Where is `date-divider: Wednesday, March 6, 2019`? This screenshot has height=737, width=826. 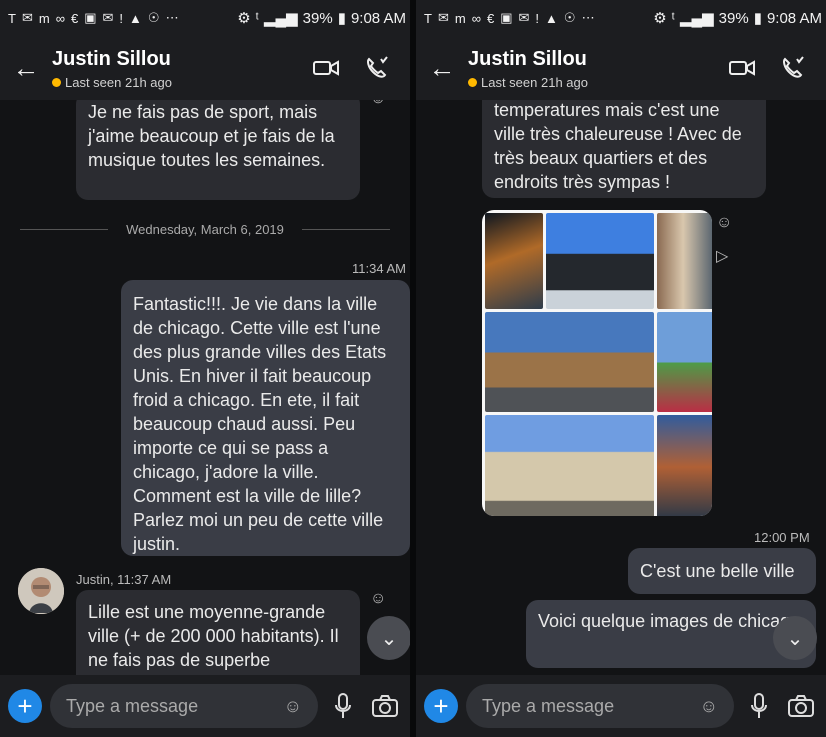
date-divider: Wednesday, March 6, 2019 is located at coordinates (205, 229).